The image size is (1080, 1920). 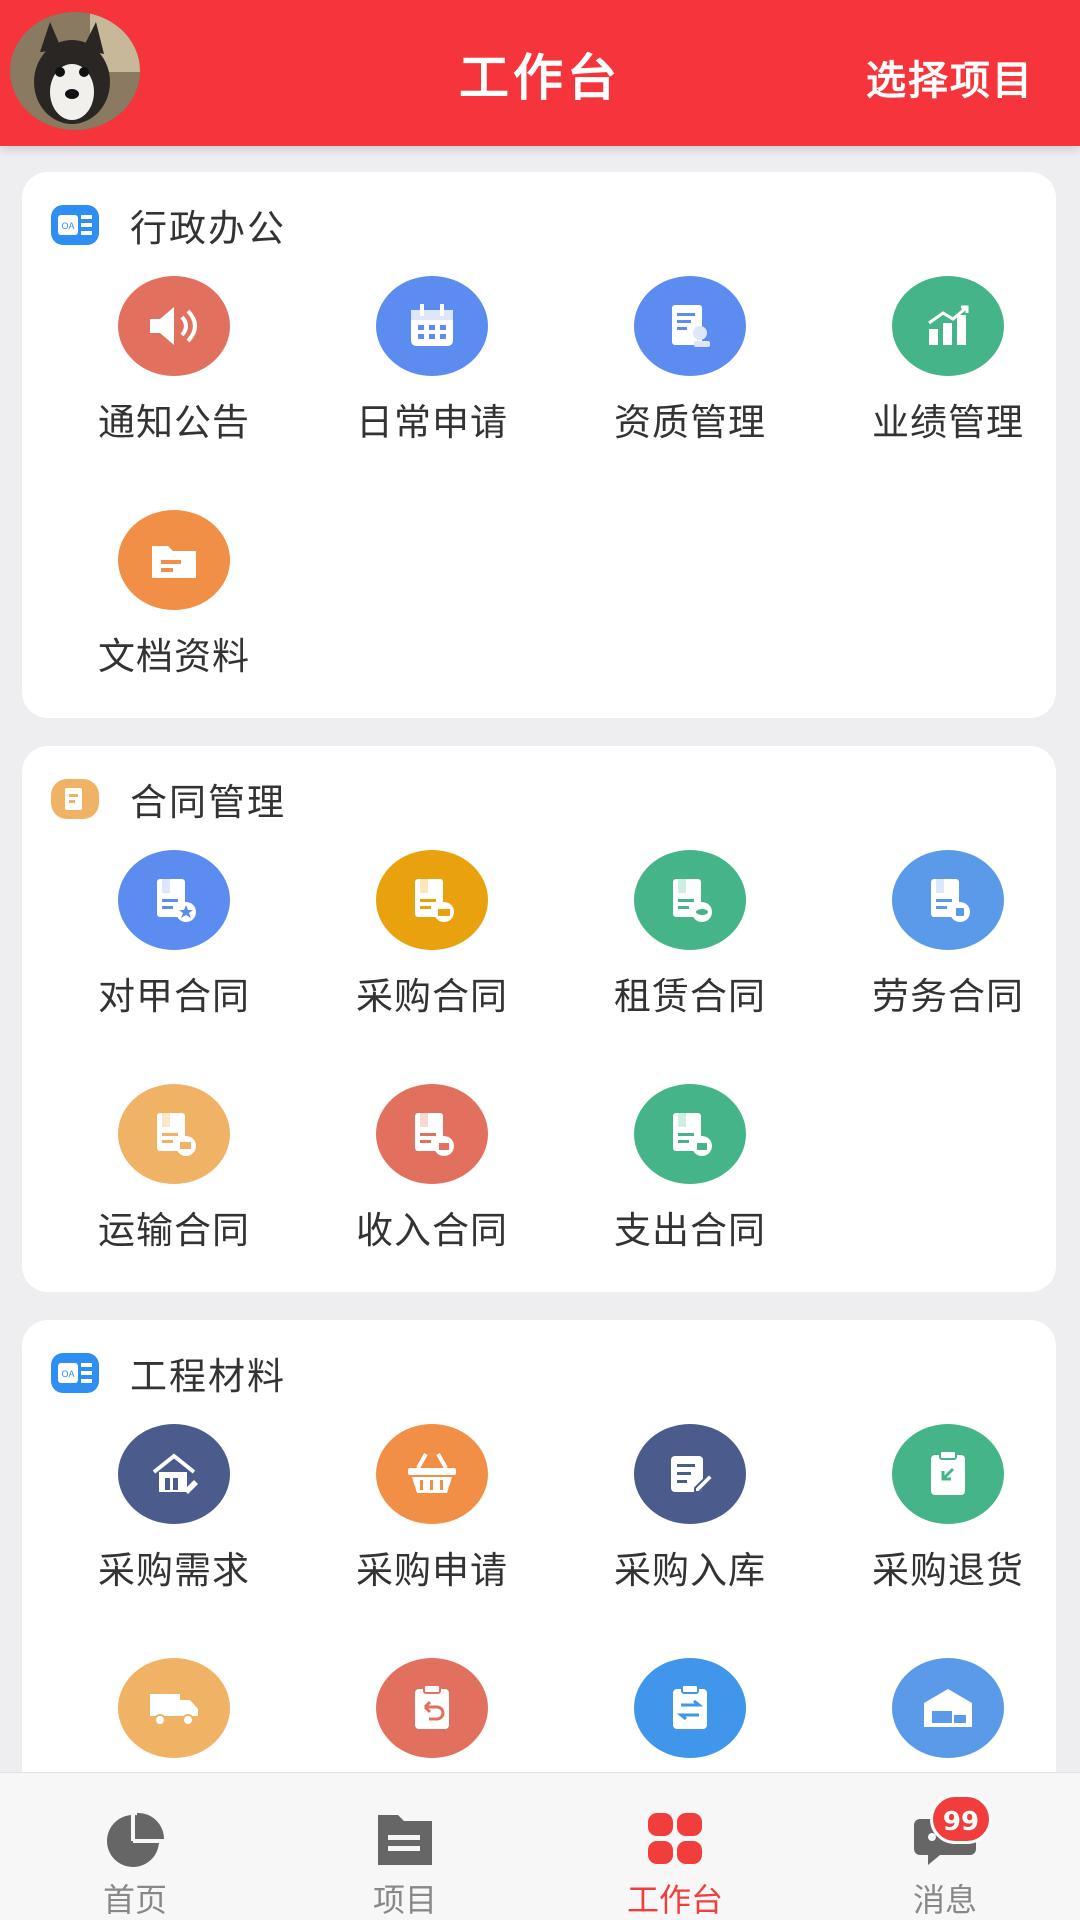 What do you see at coordinates (948, 900) in the screenshot?
I see `contract-labor-icon` at bounding box center [948, 900].